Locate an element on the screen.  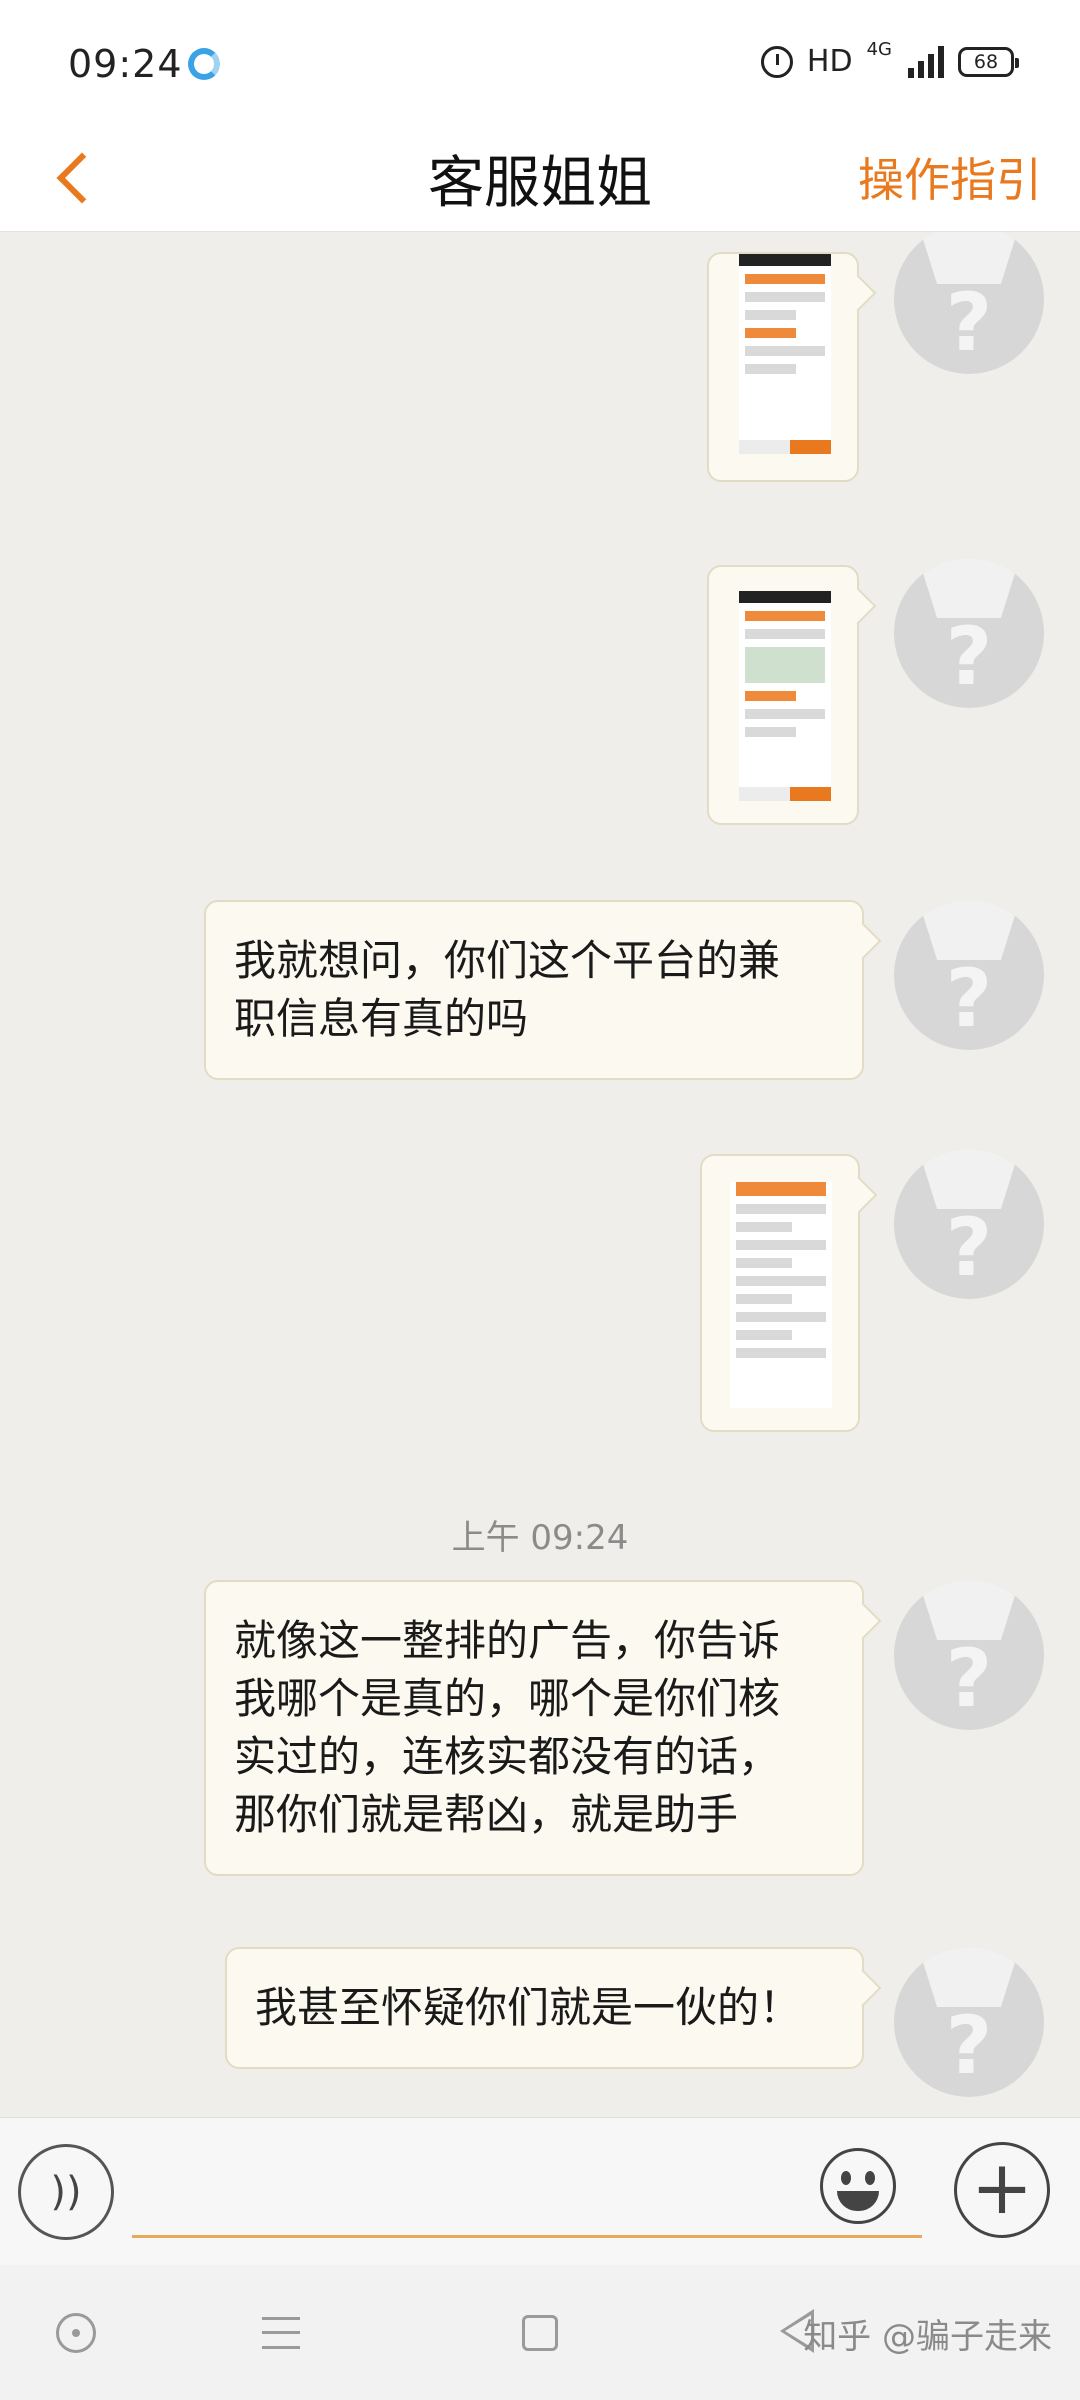
battery-level: 68 is located at coordinates (986, 61).